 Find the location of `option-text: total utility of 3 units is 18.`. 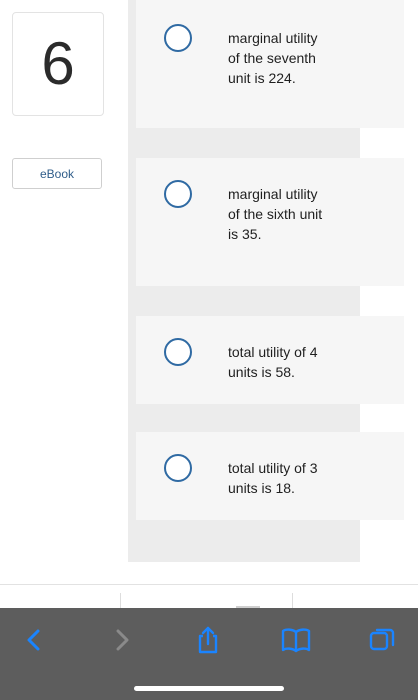

option-text: total utility of 3 units is 18. is located at coordinates (273, 478).